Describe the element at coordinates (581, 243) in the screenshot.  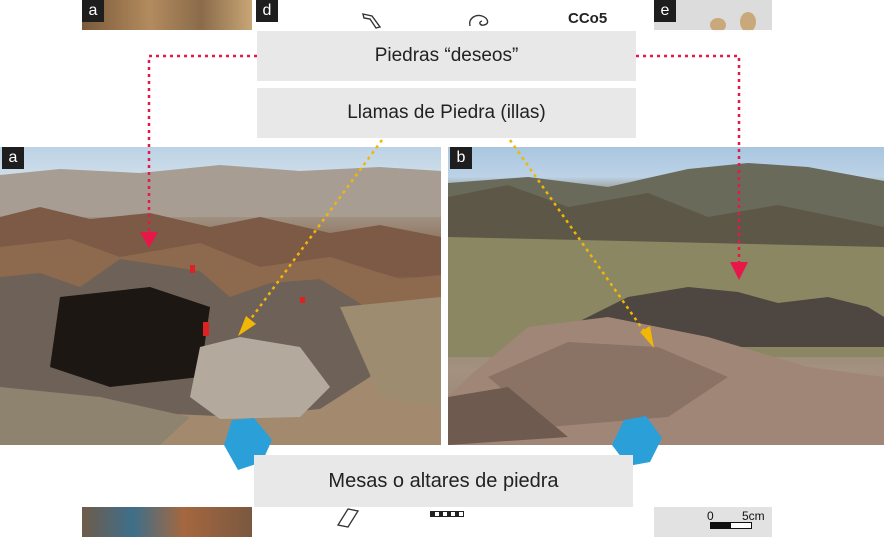
I see `yellow-dotted-arrow-right-icon` at that location.